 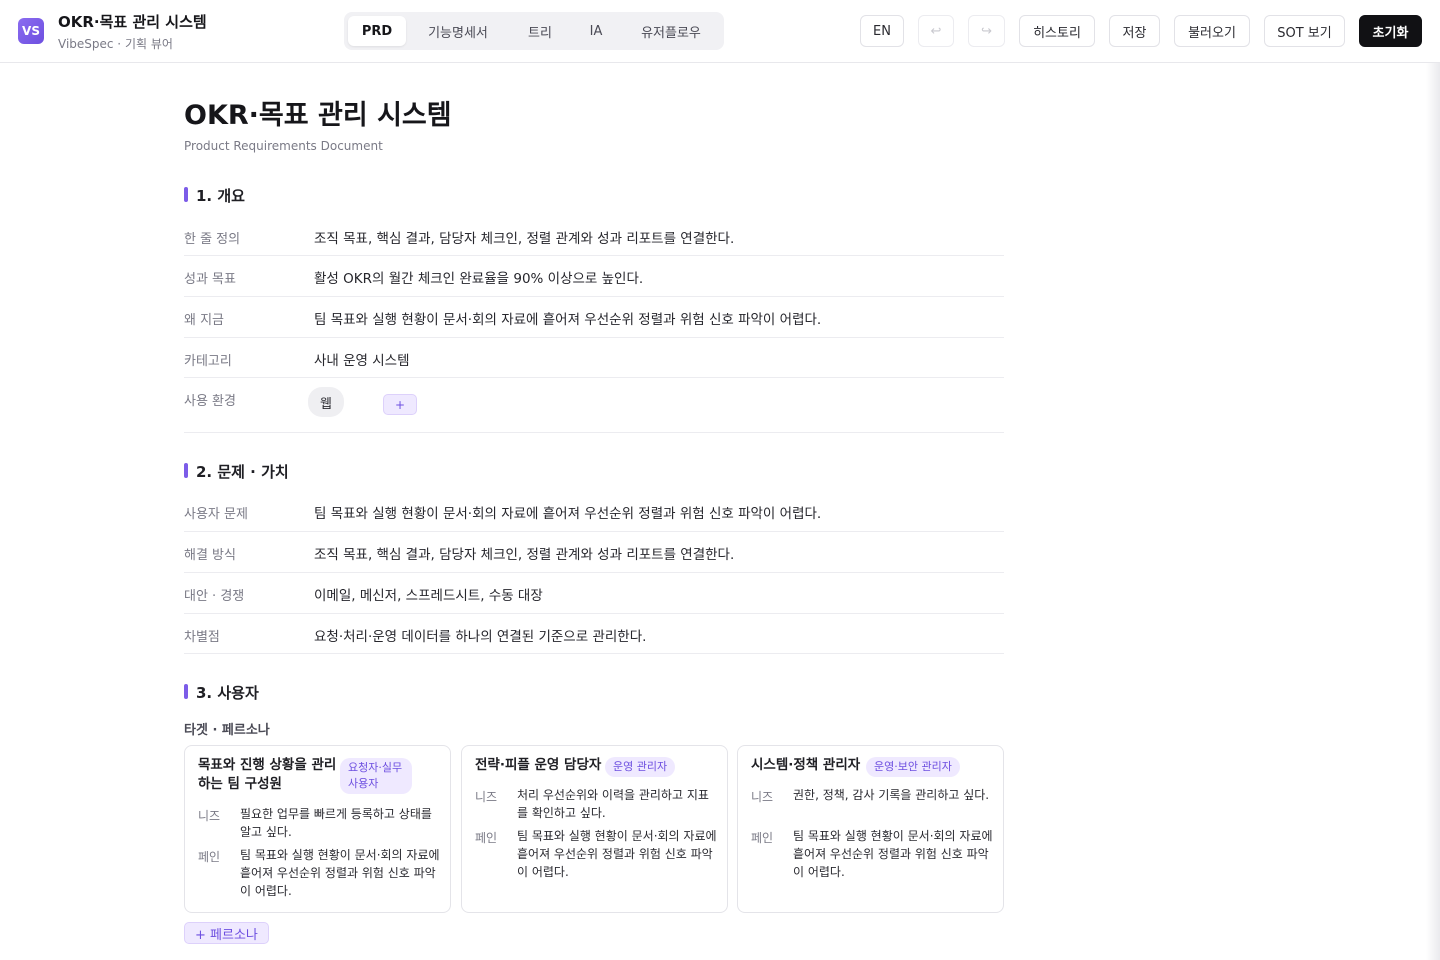 What do you see at coordinates (376, 776) in the screenshot?
I see `persona-role-badge: 요청자·실무 사용자` at bounding box center [376, 776].